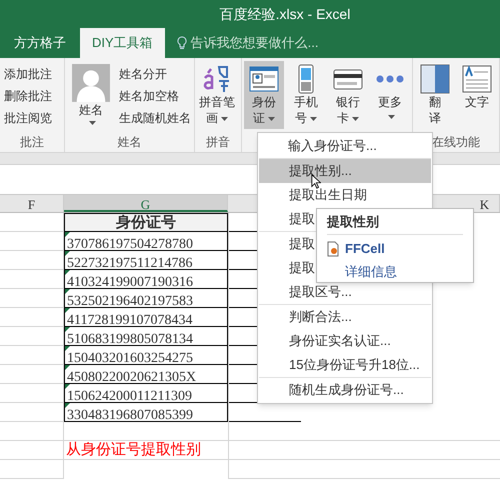 Image resolution: width=500 pixels, height=500 pixels. What do you see at coordinates (129, 142) in the screenshot?
I see `group-label: 姓名` at bounding box center [129, 142].